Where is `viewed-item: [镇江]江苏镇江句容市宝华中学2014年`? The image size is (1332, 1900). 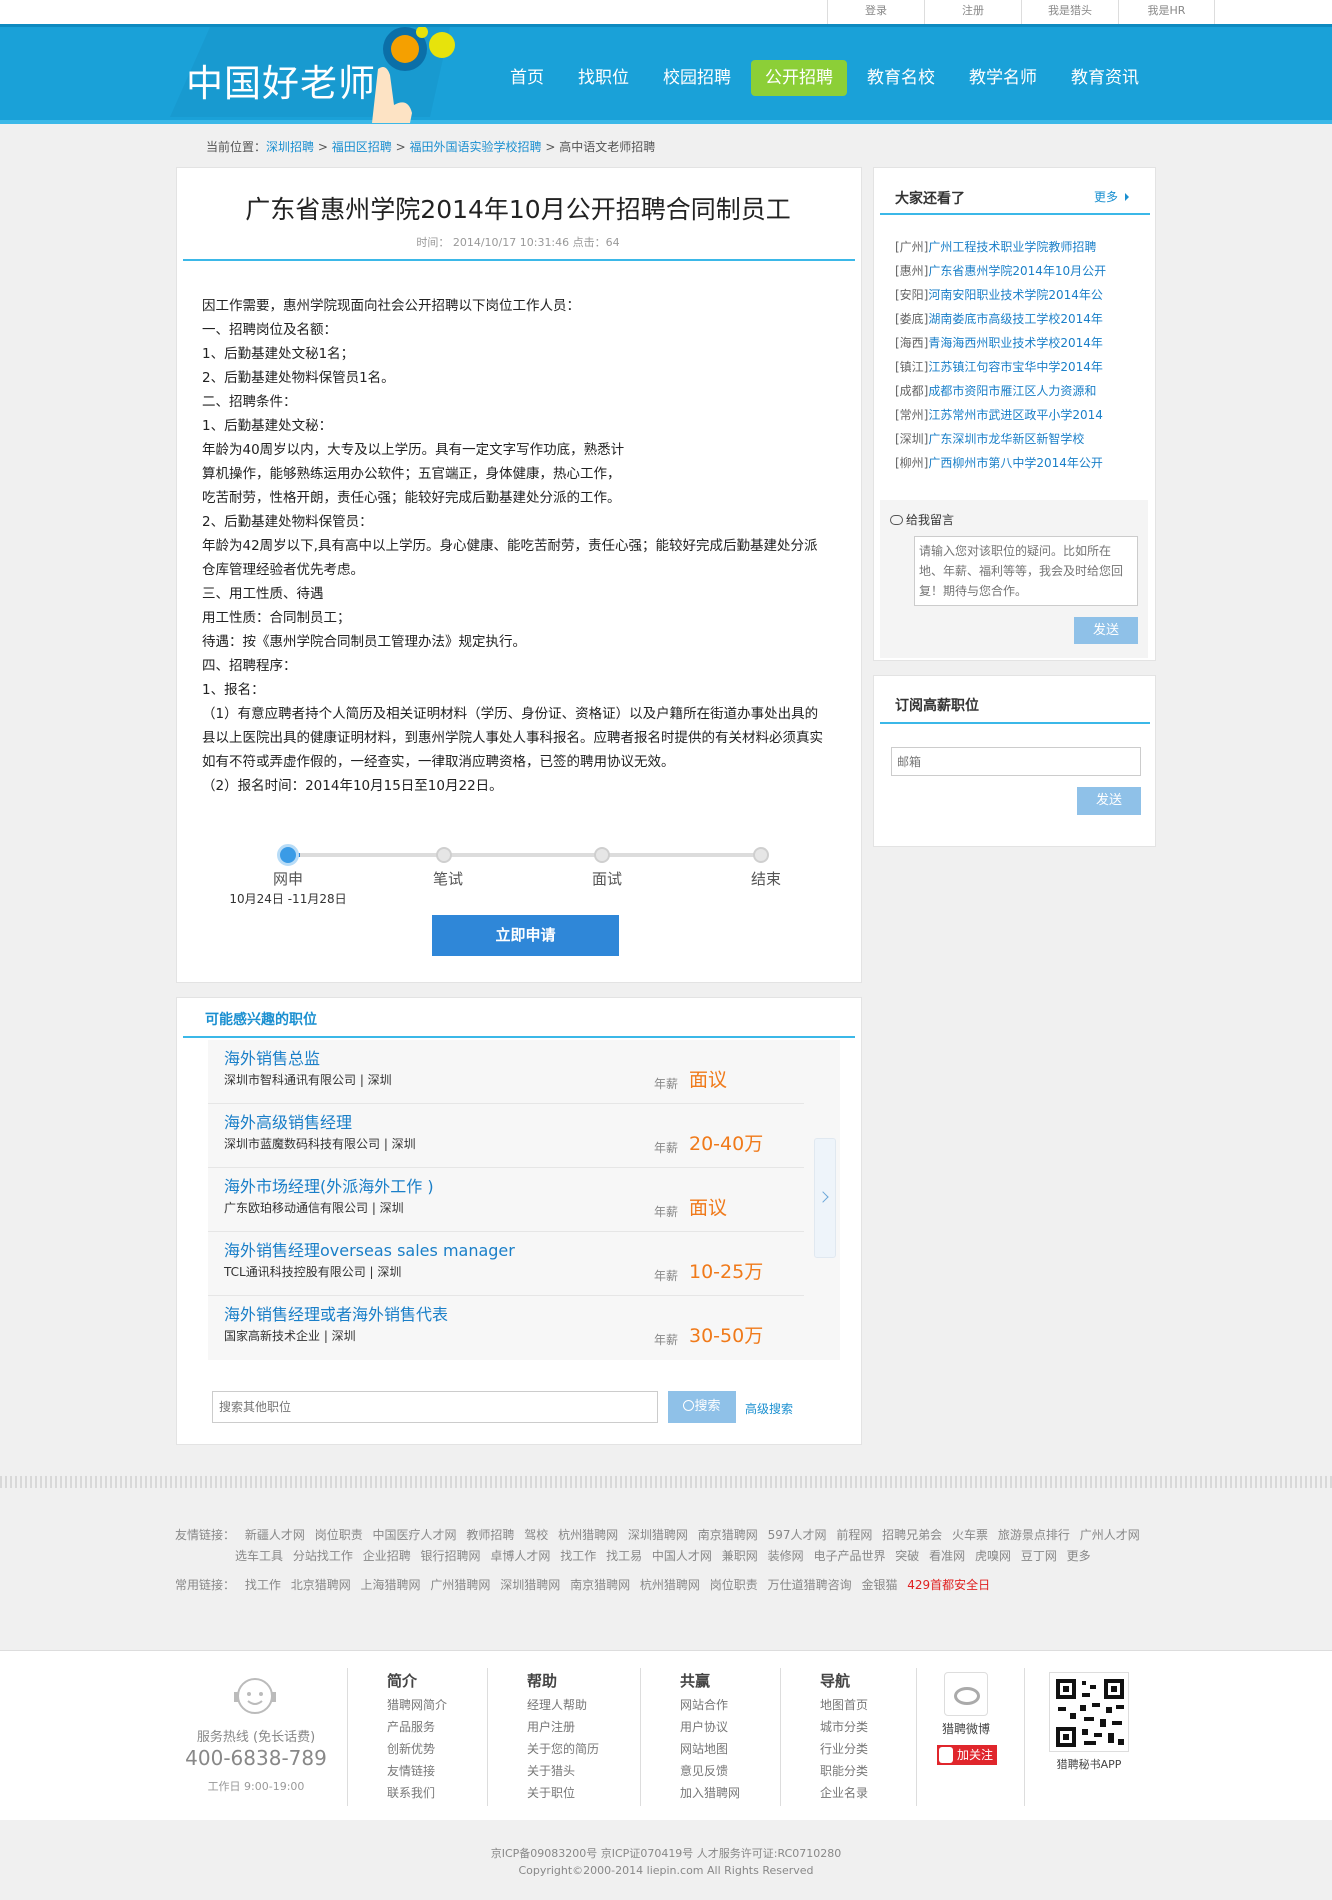
viewed-item: [镇江]江苏镇江句容市宝华中学2014年 is located at coordinates (999, 366).